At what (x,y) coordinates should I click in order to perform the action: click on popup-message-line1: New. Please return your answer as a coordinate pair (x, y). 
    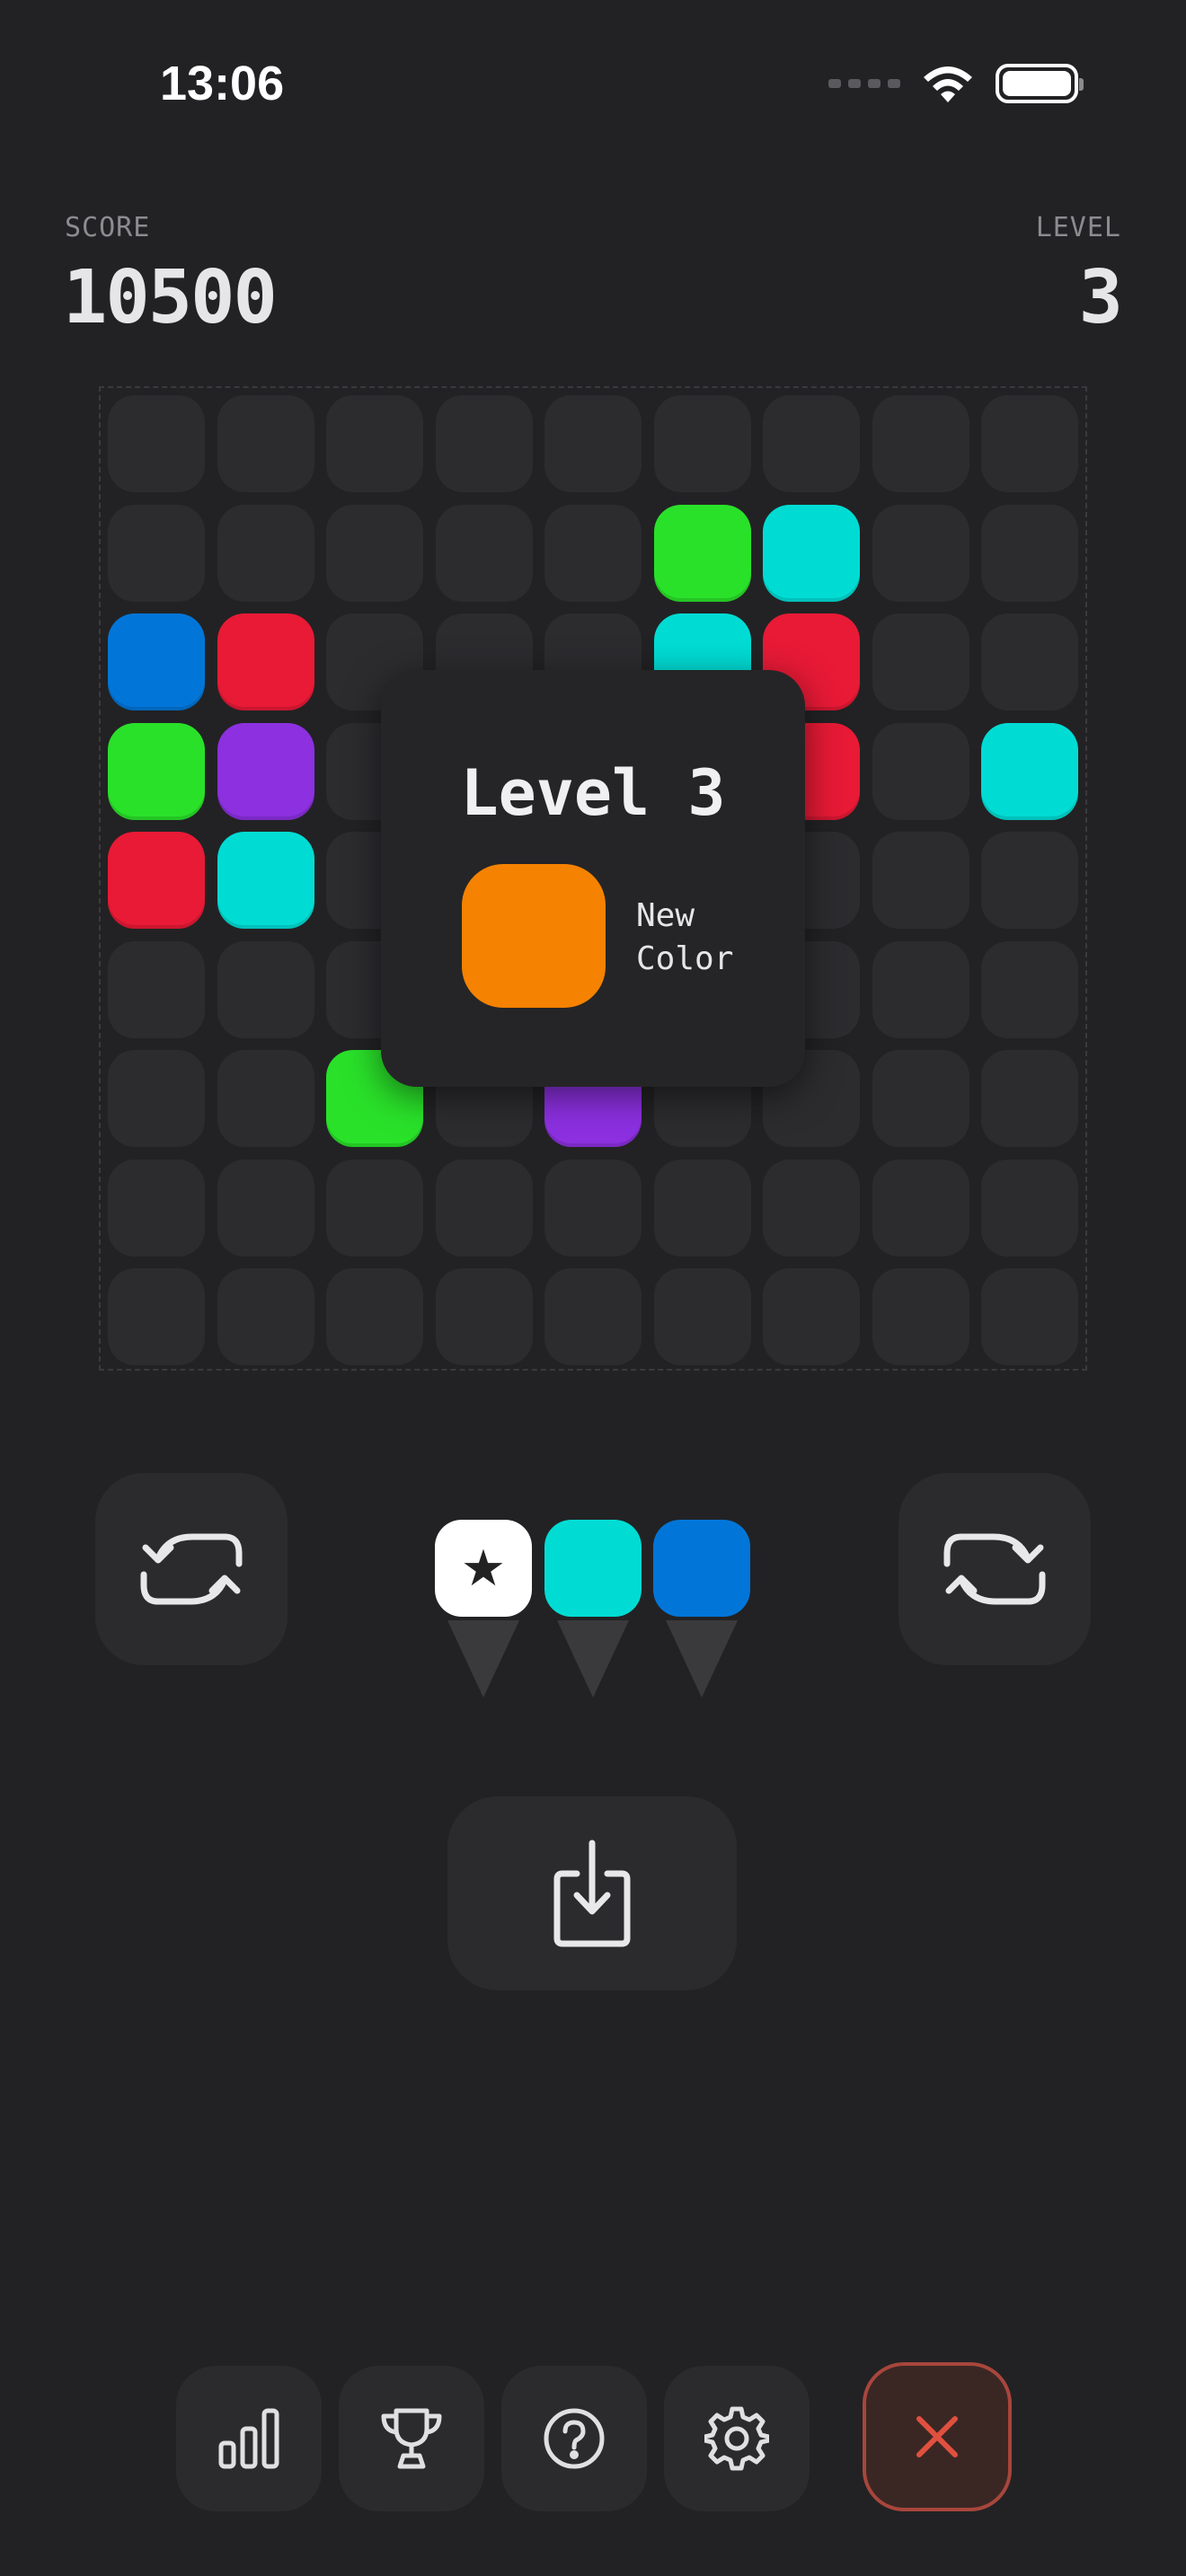
    Looking at the image, I should click on (665, 915).